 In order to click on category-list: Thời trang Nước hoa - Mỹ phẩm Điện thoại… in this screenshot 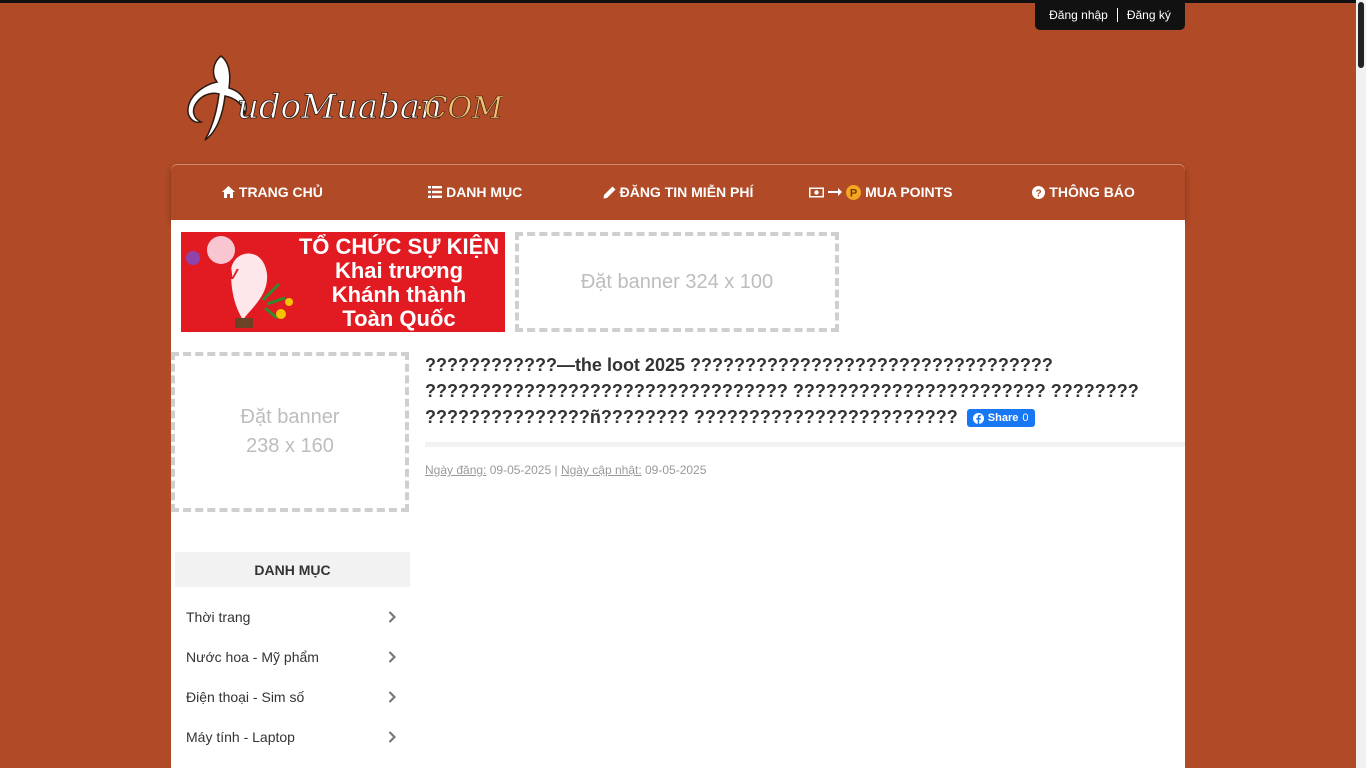, I will do `click(292, 677)`.